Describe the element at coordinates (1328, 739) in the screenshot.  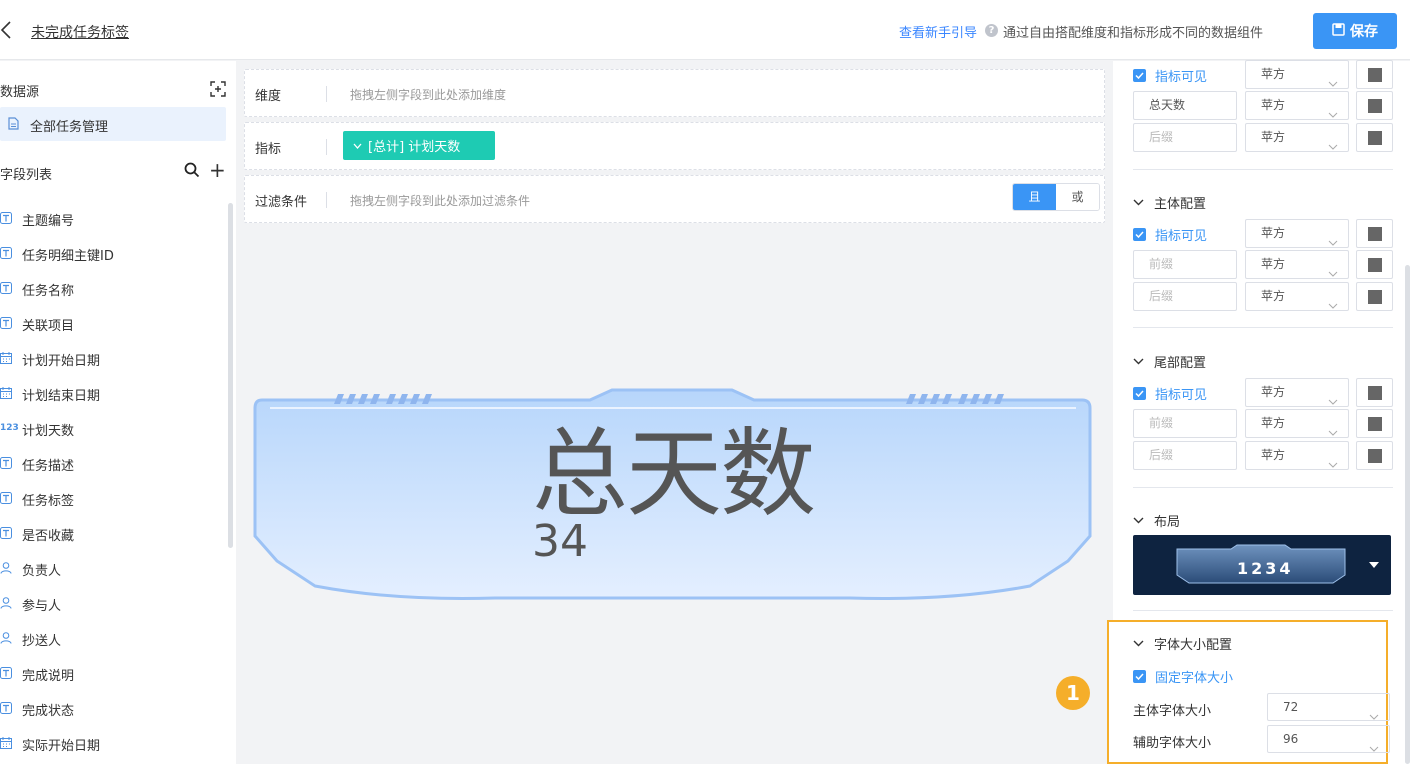
I see `aux-font-size-select: 96` at that location.